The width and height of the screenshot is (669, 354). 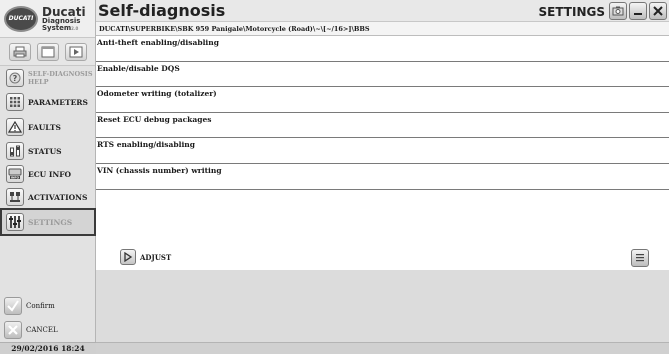 I want to click on sidebar-item-label: PARAMETERS, so click(x=58, y=102).